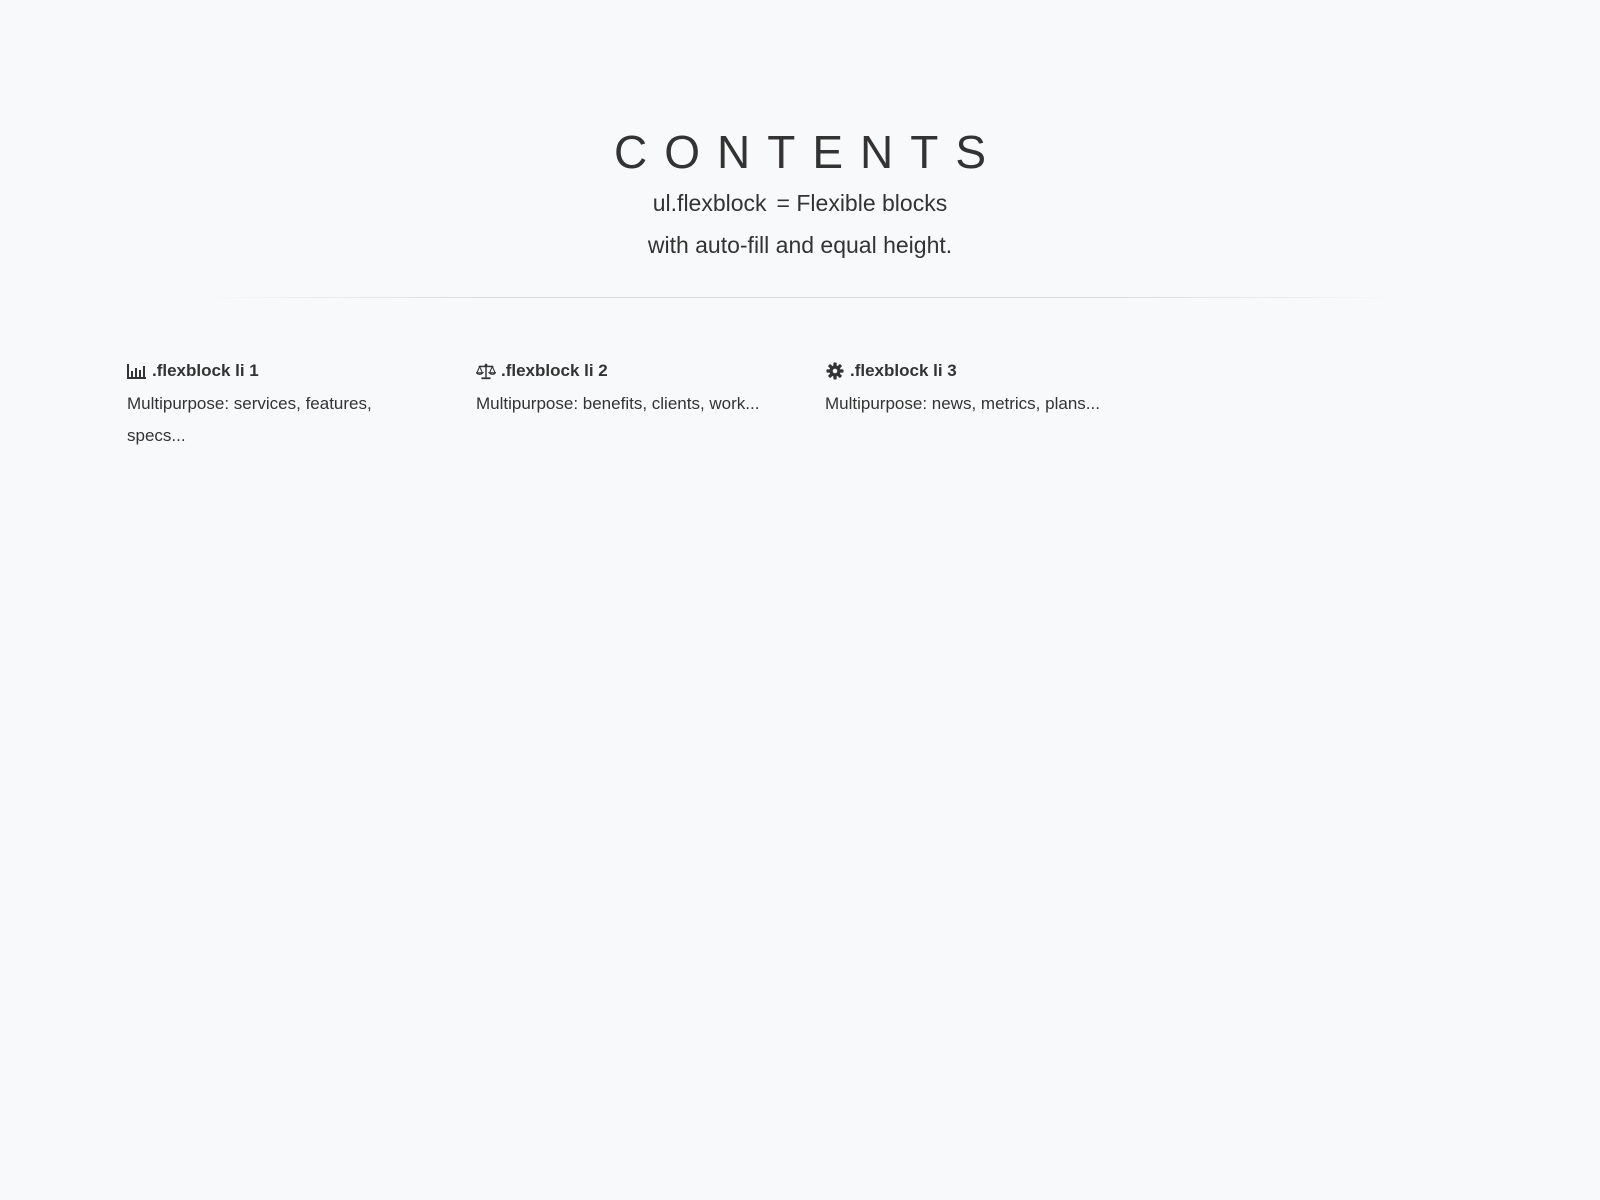 Image resolution: width=1600 pixels, height=1200 pixels. I want to click on flexblock-item-title-text: .flexblock li 2, so click(554, 370).